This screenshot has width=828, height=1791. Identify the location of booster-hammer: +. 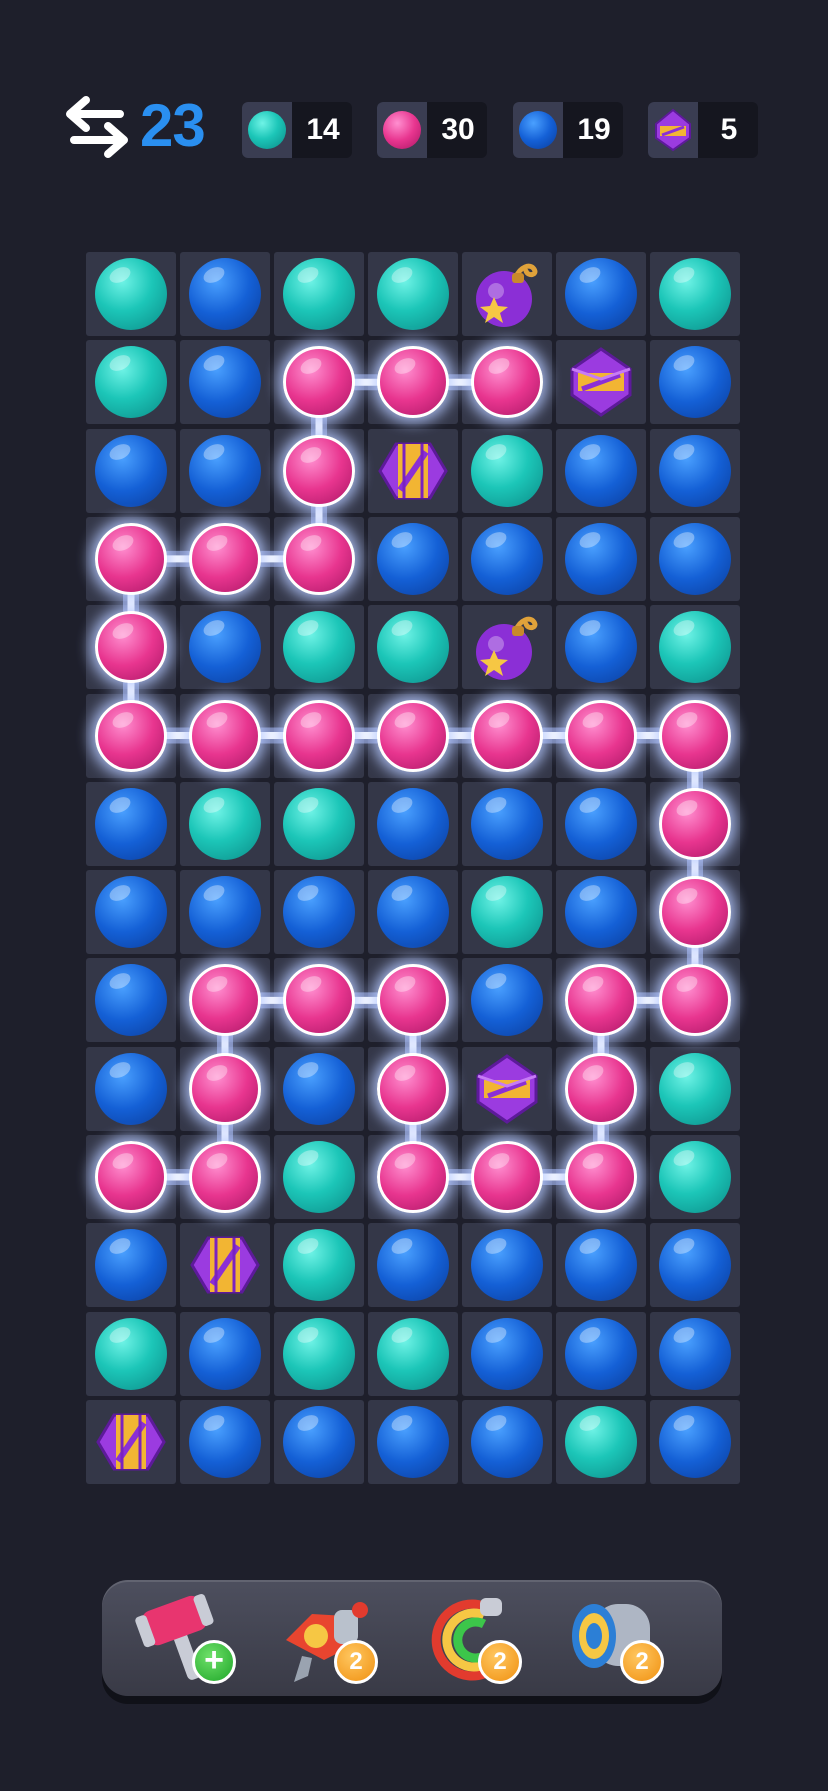
(185, 1638).